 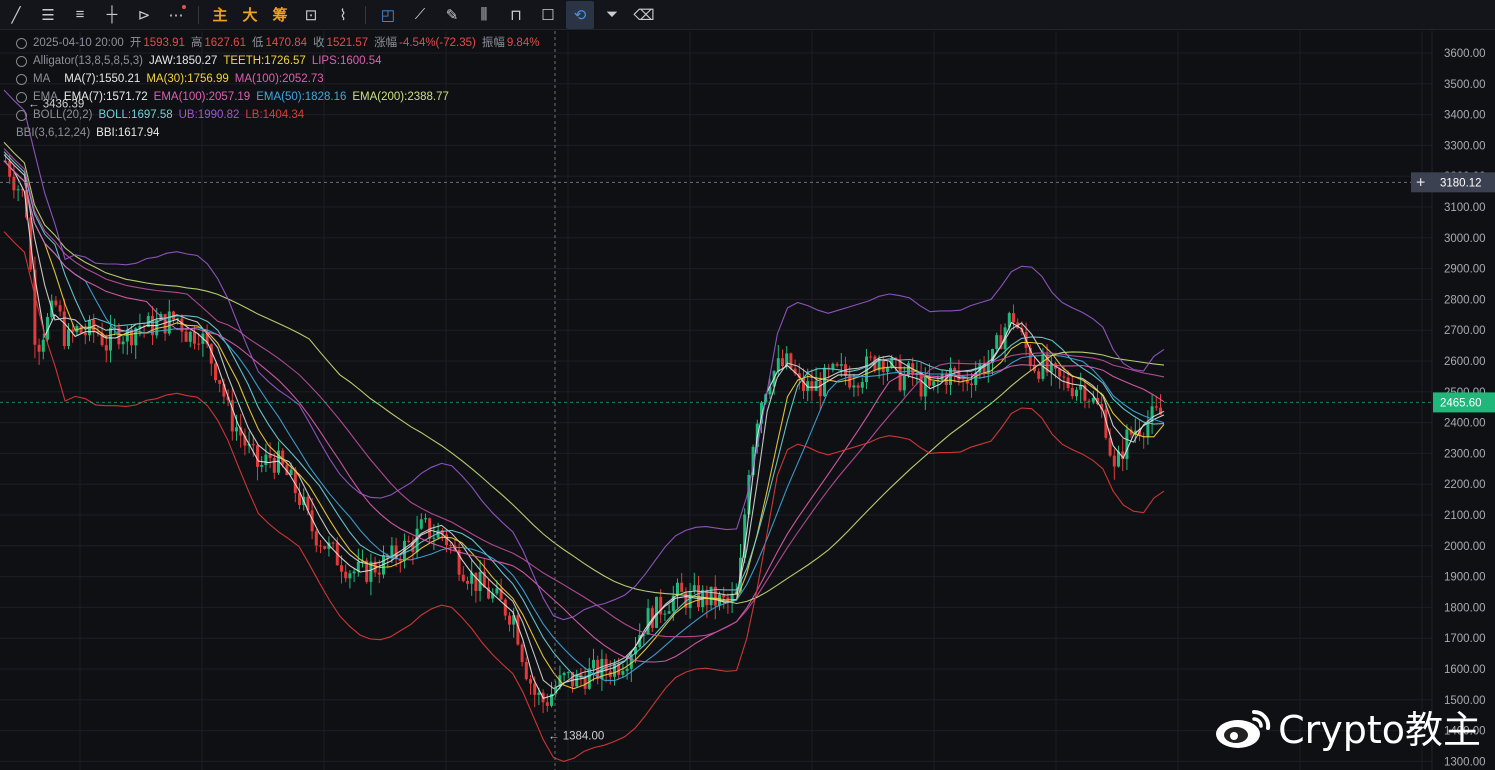 What do you see at coordinates (128, 133) in the screenshot?
I see `bbi-value: BBI:1617.94` at bounding box center [128, 133].